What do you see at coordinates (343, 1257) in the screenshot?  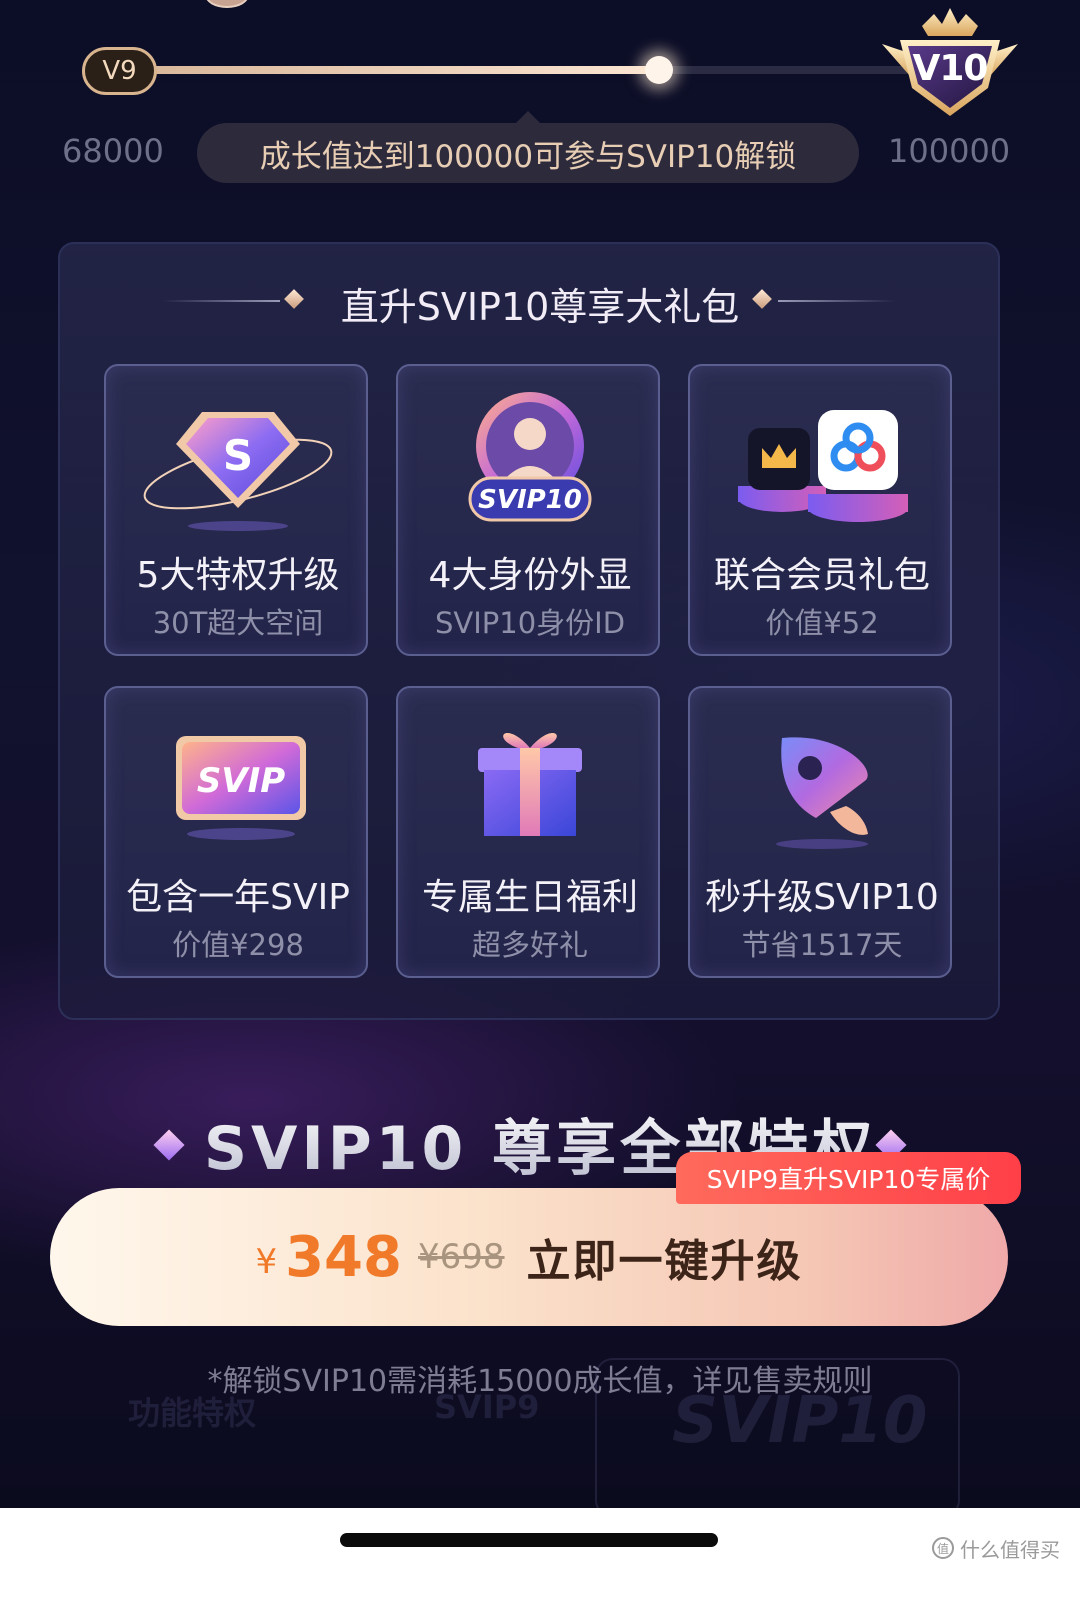 I see `upgrade-price: 348` at bounding box center [343, 1257].